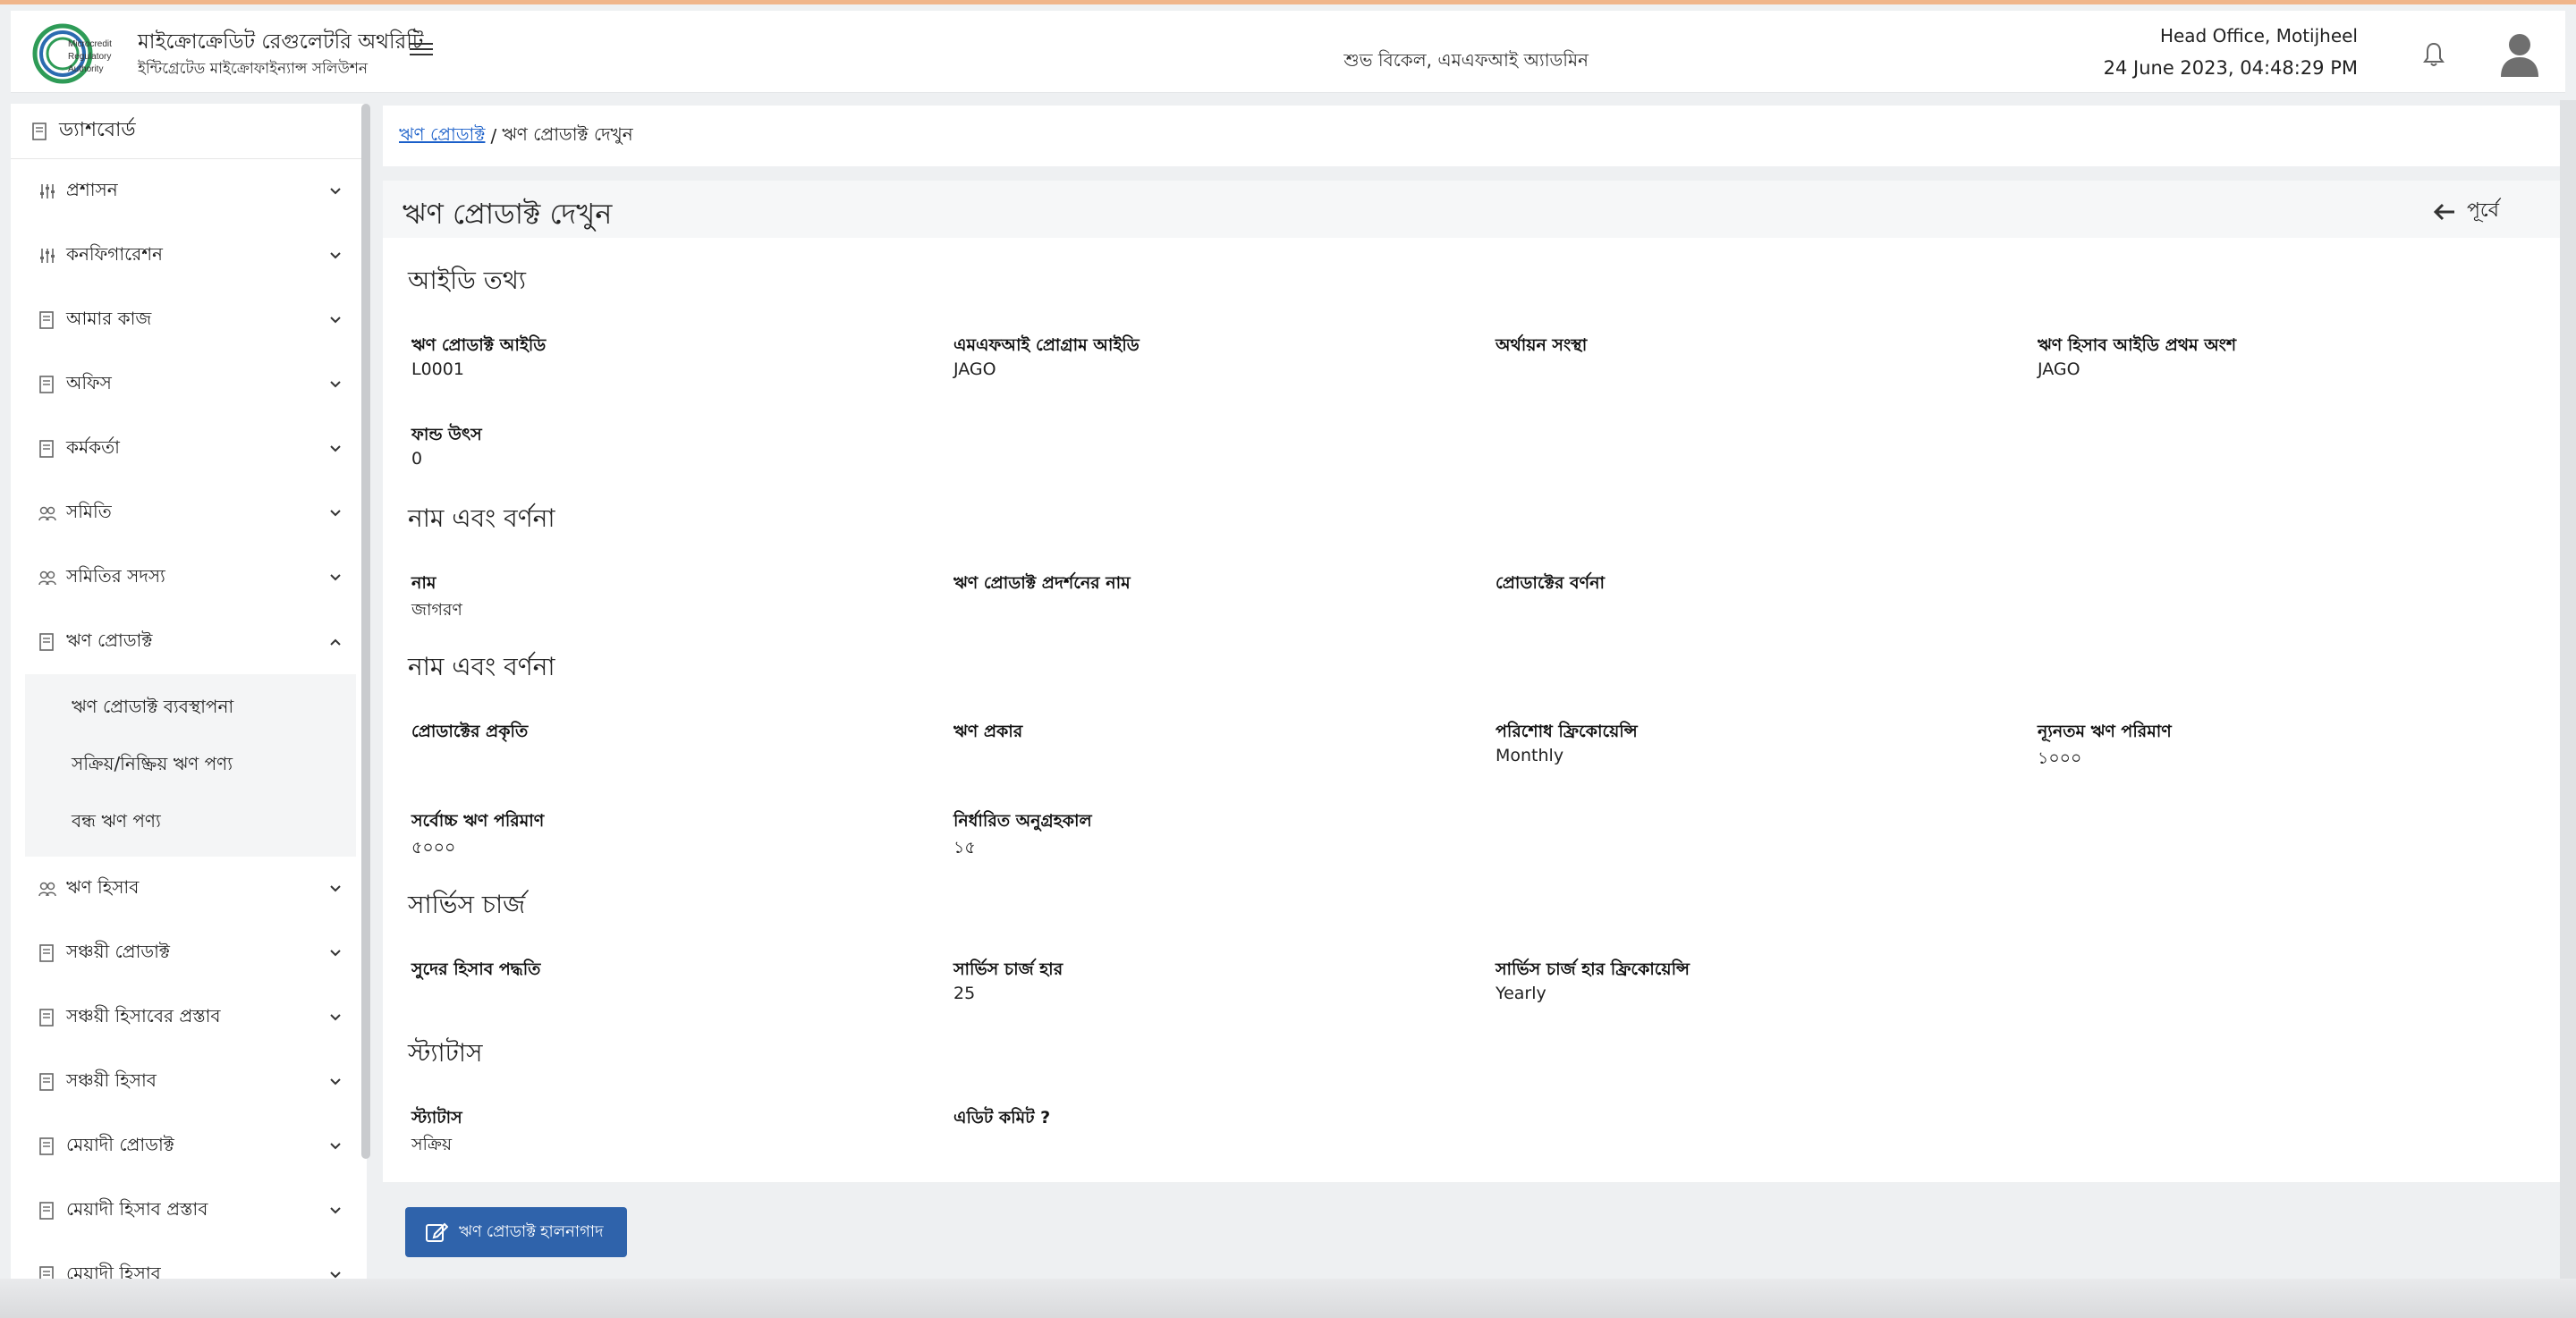 Image resolution: width=2576 pixels, height=1318 pixels. I want to click on sidebar-item-my-work: আমার কাজ, so click(189, 320).